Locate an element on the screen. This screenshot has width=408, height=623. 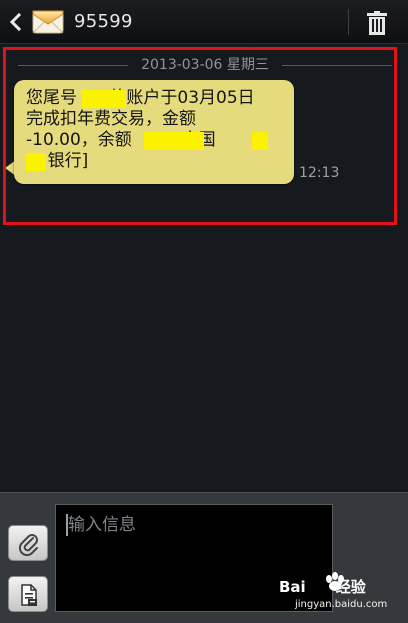
chevron-left-icon is located at coordinates (16, 22).